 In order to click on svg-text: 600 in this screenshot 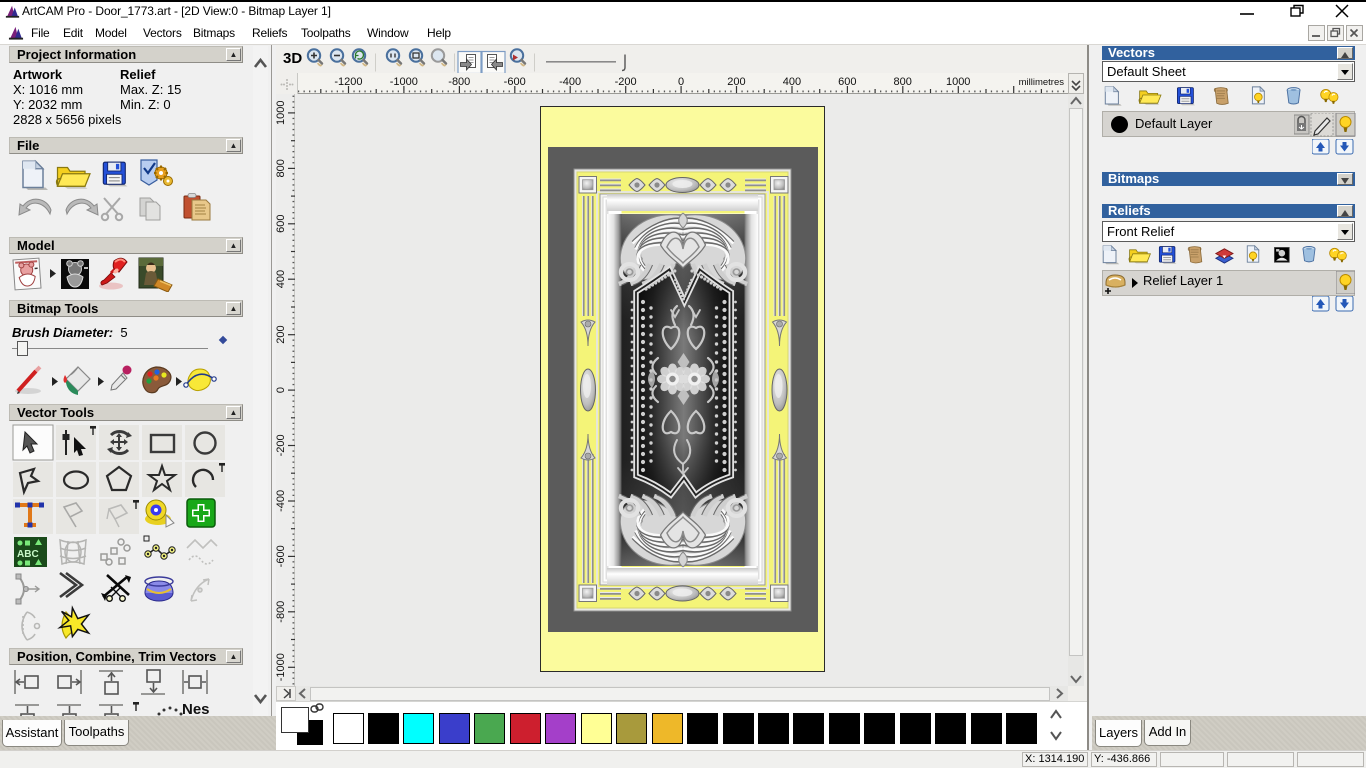, I will do `click(281, 224)`.